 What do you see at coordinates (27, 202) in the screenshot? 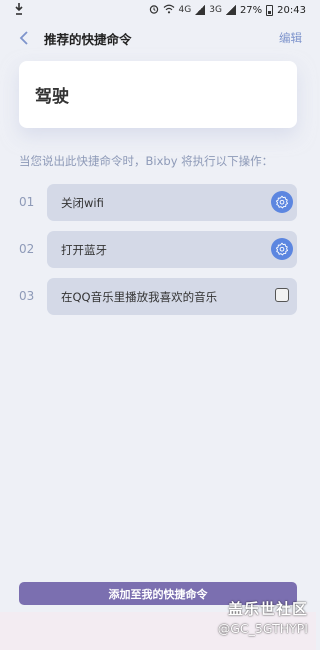
I see `action-number: 01` at bounding box center [27, 202].